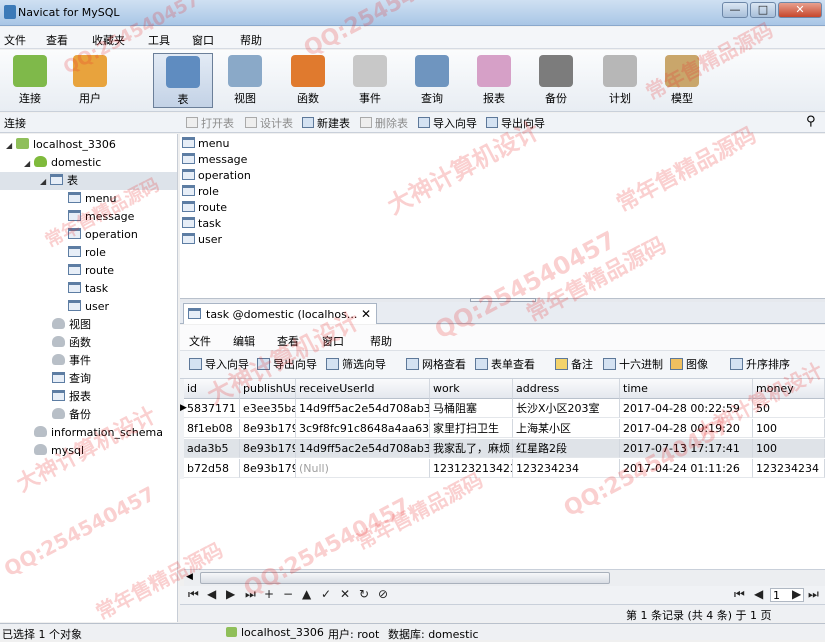  I want to click on object-user: user, so click(202, 240).